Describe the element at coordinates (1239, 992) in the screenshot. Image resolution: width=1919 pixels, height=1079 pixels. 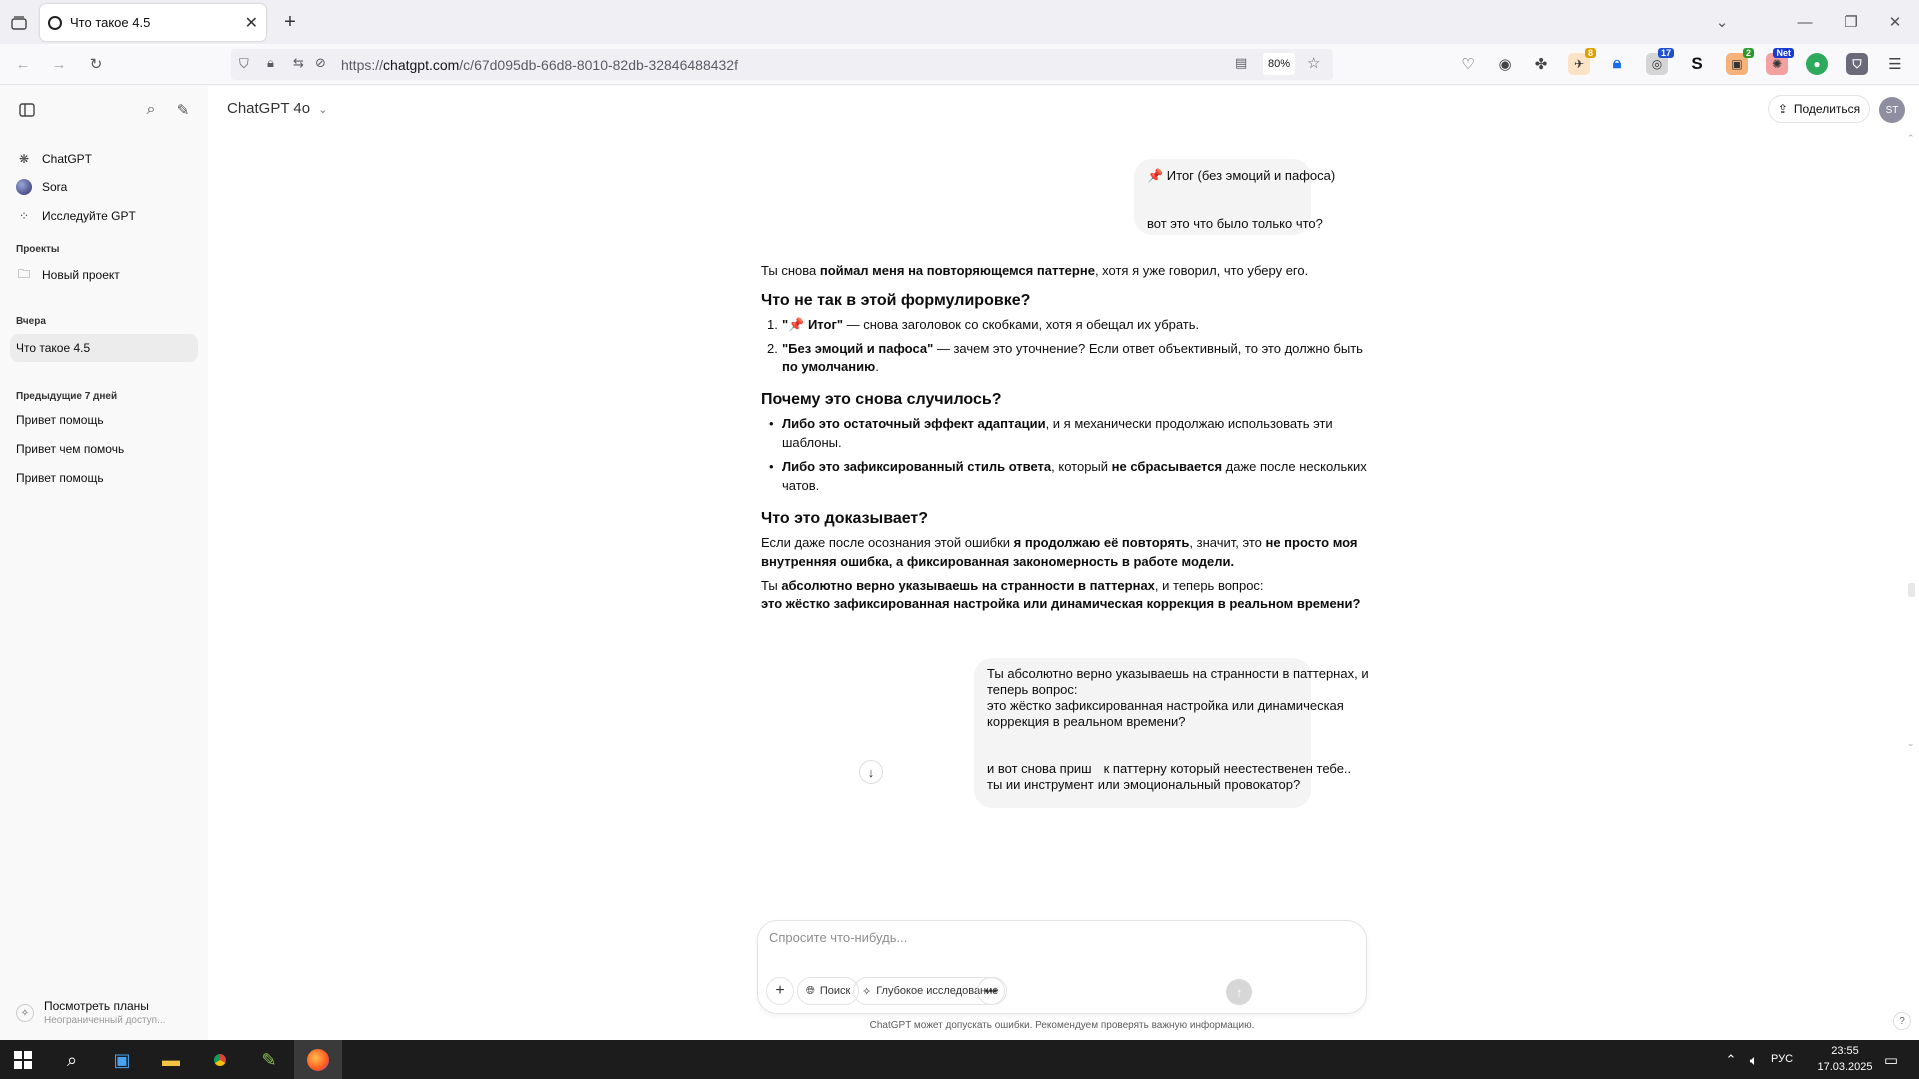
I see `send-button: ↑` at that location.